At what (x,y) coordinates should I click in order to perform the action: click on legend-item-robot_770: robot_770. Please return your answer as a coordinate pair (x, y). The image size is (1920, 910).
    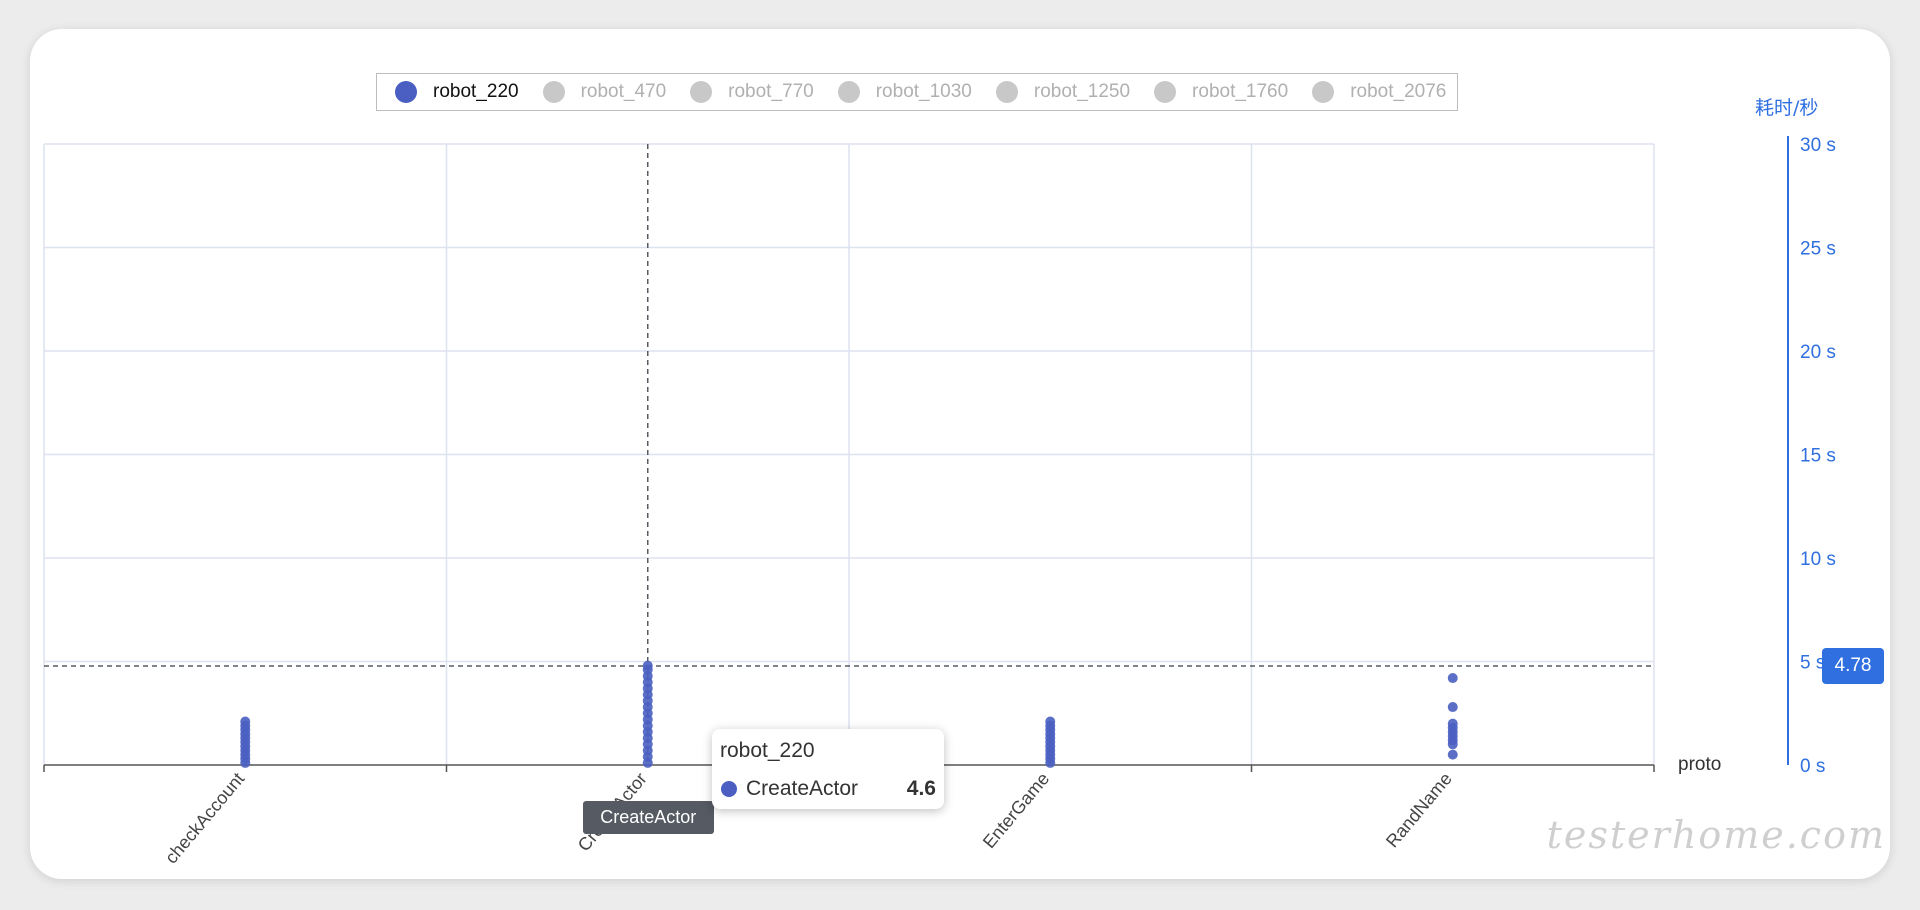
    Looking at the image, I should click on (752, 92).